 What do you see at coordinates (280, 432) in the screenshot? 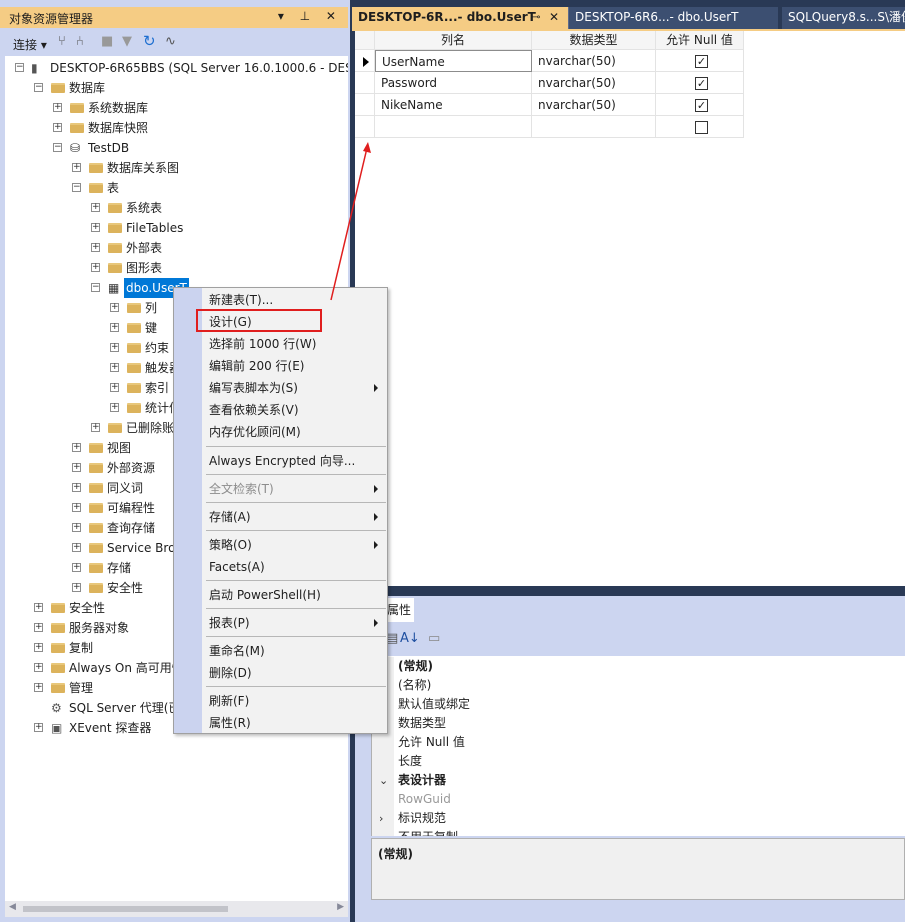
I see `menu-item: 内存优化顾问(M)` at bounding box center [280, 432].